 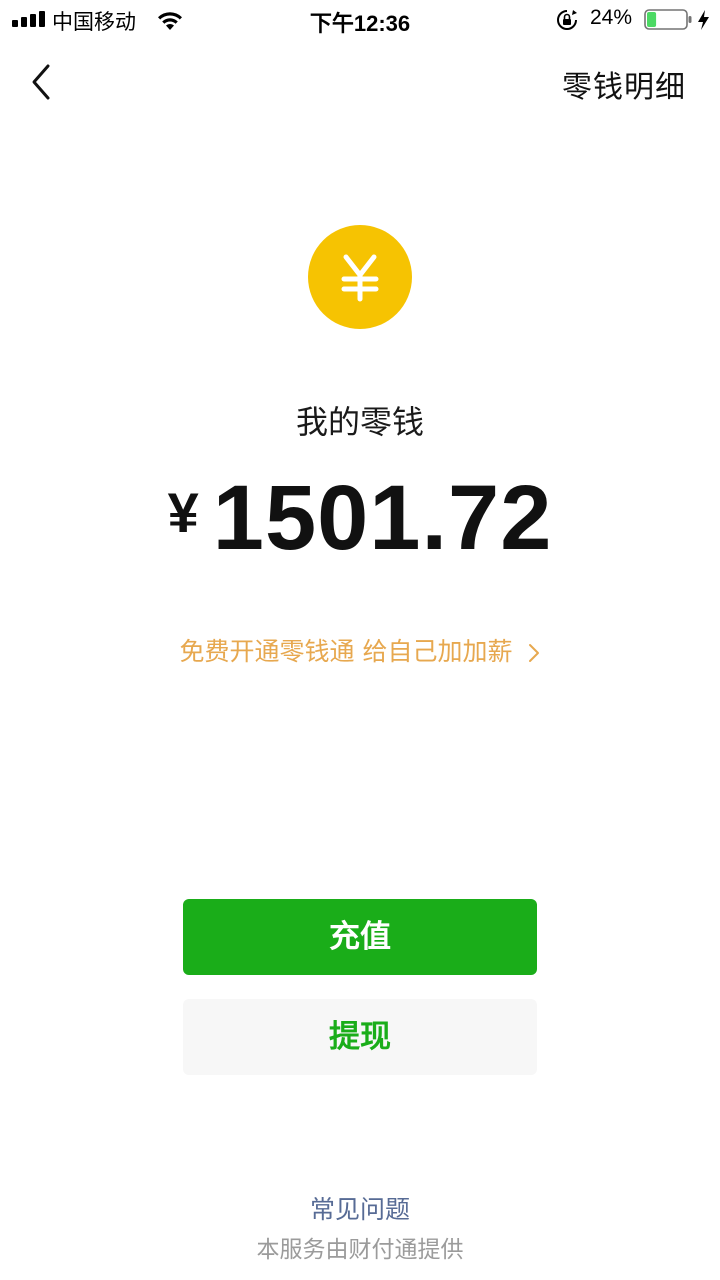 I want to click on balance-details-link: 零钱明细, so click(x=624, y=84).